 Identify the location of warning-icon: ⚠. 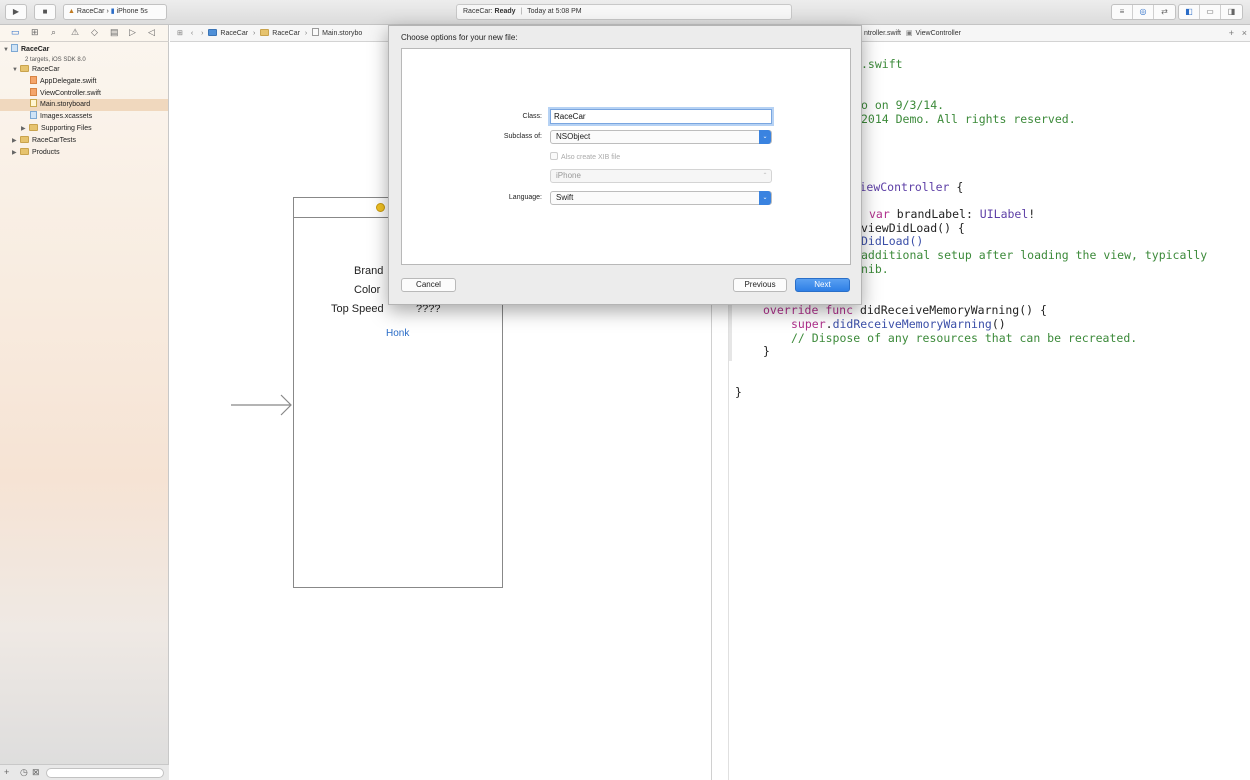
(75, 32).